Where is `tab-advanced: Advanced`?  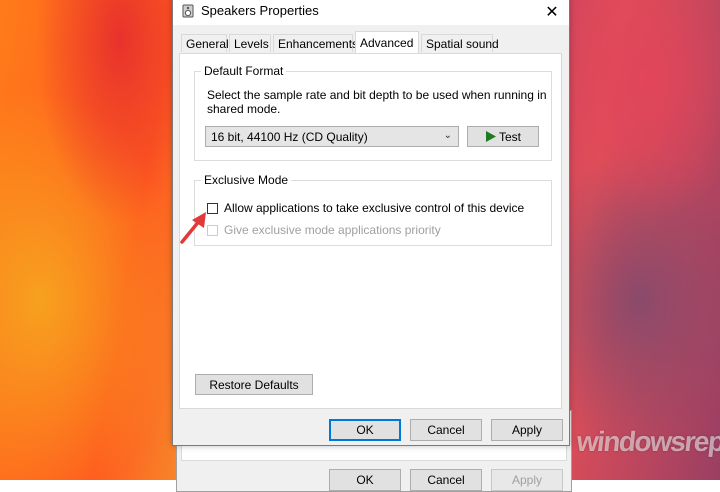 tab-advanced: Advanced is located at coordinates (387, 42).